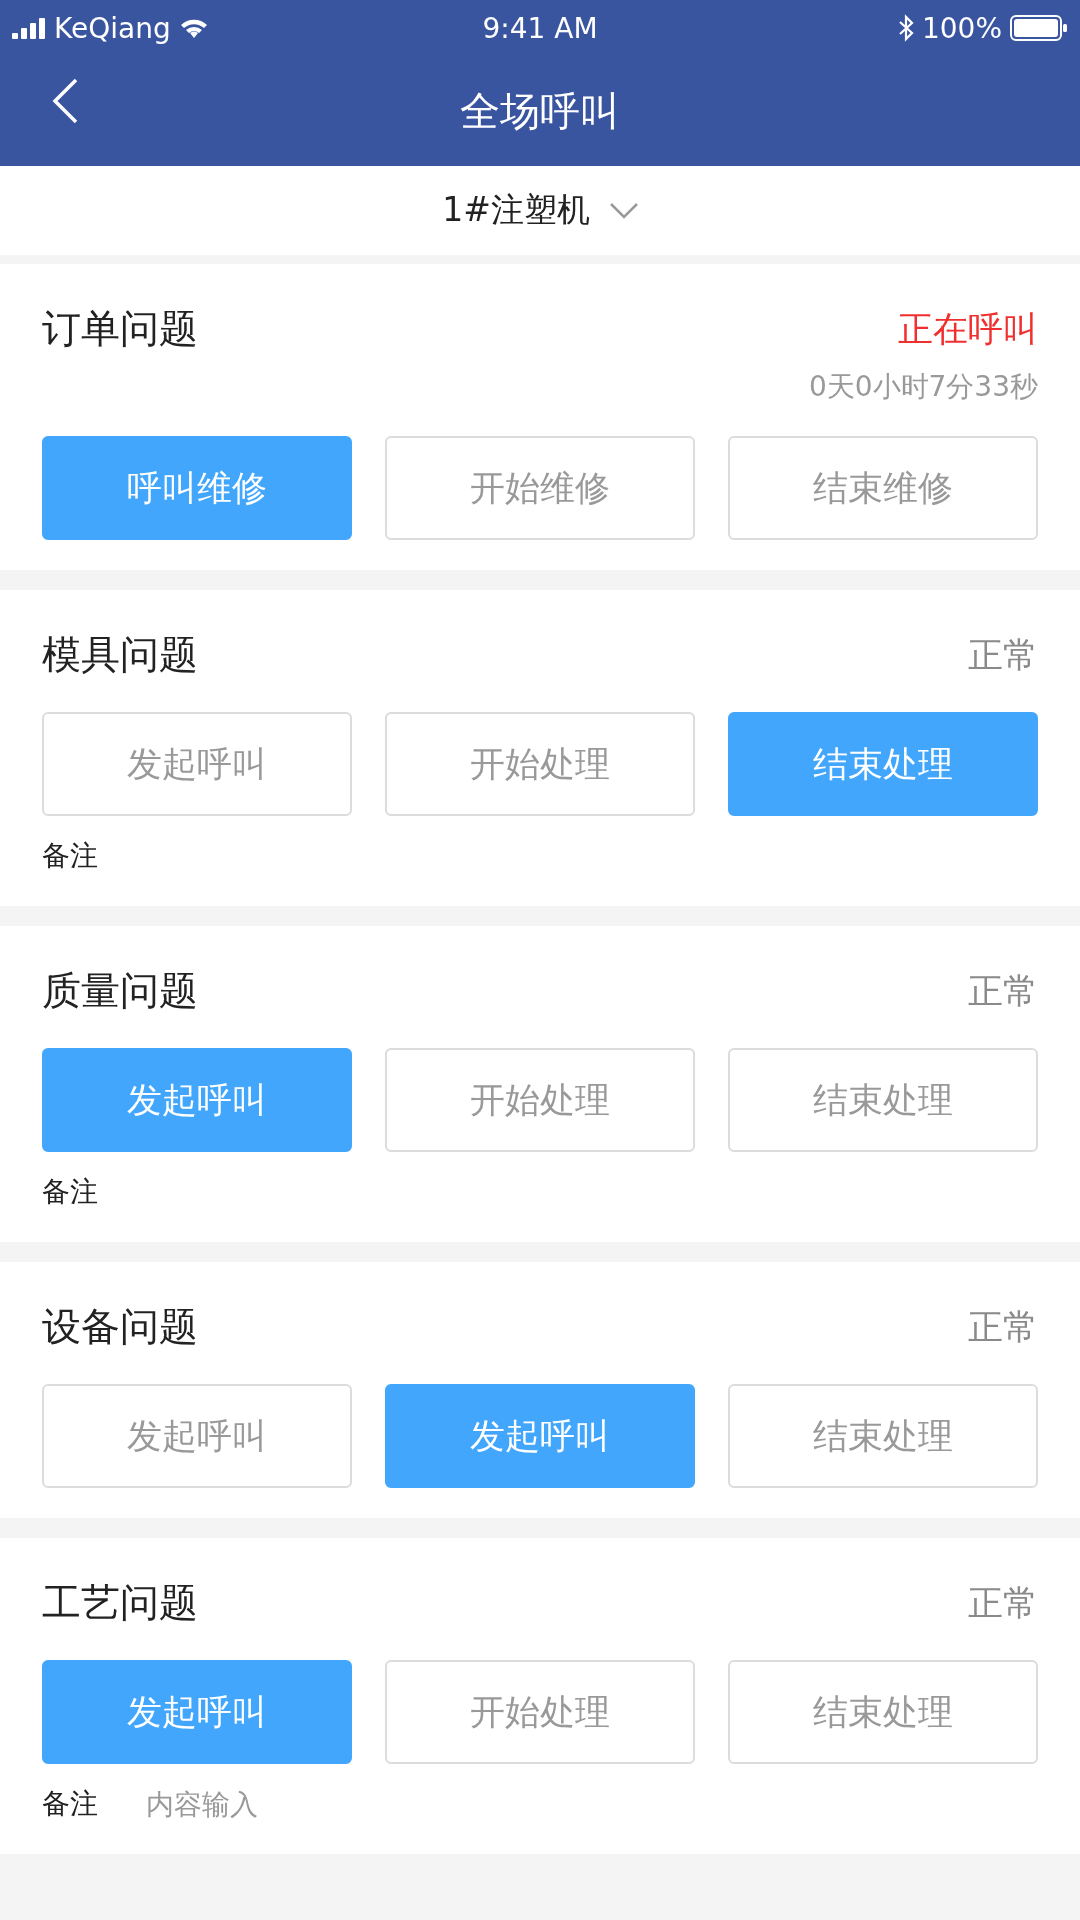  What do you see at coordinates (968, 329) in the screenshot?
I see `call-status: 正在呼叫` at bounding box center [968, 329].